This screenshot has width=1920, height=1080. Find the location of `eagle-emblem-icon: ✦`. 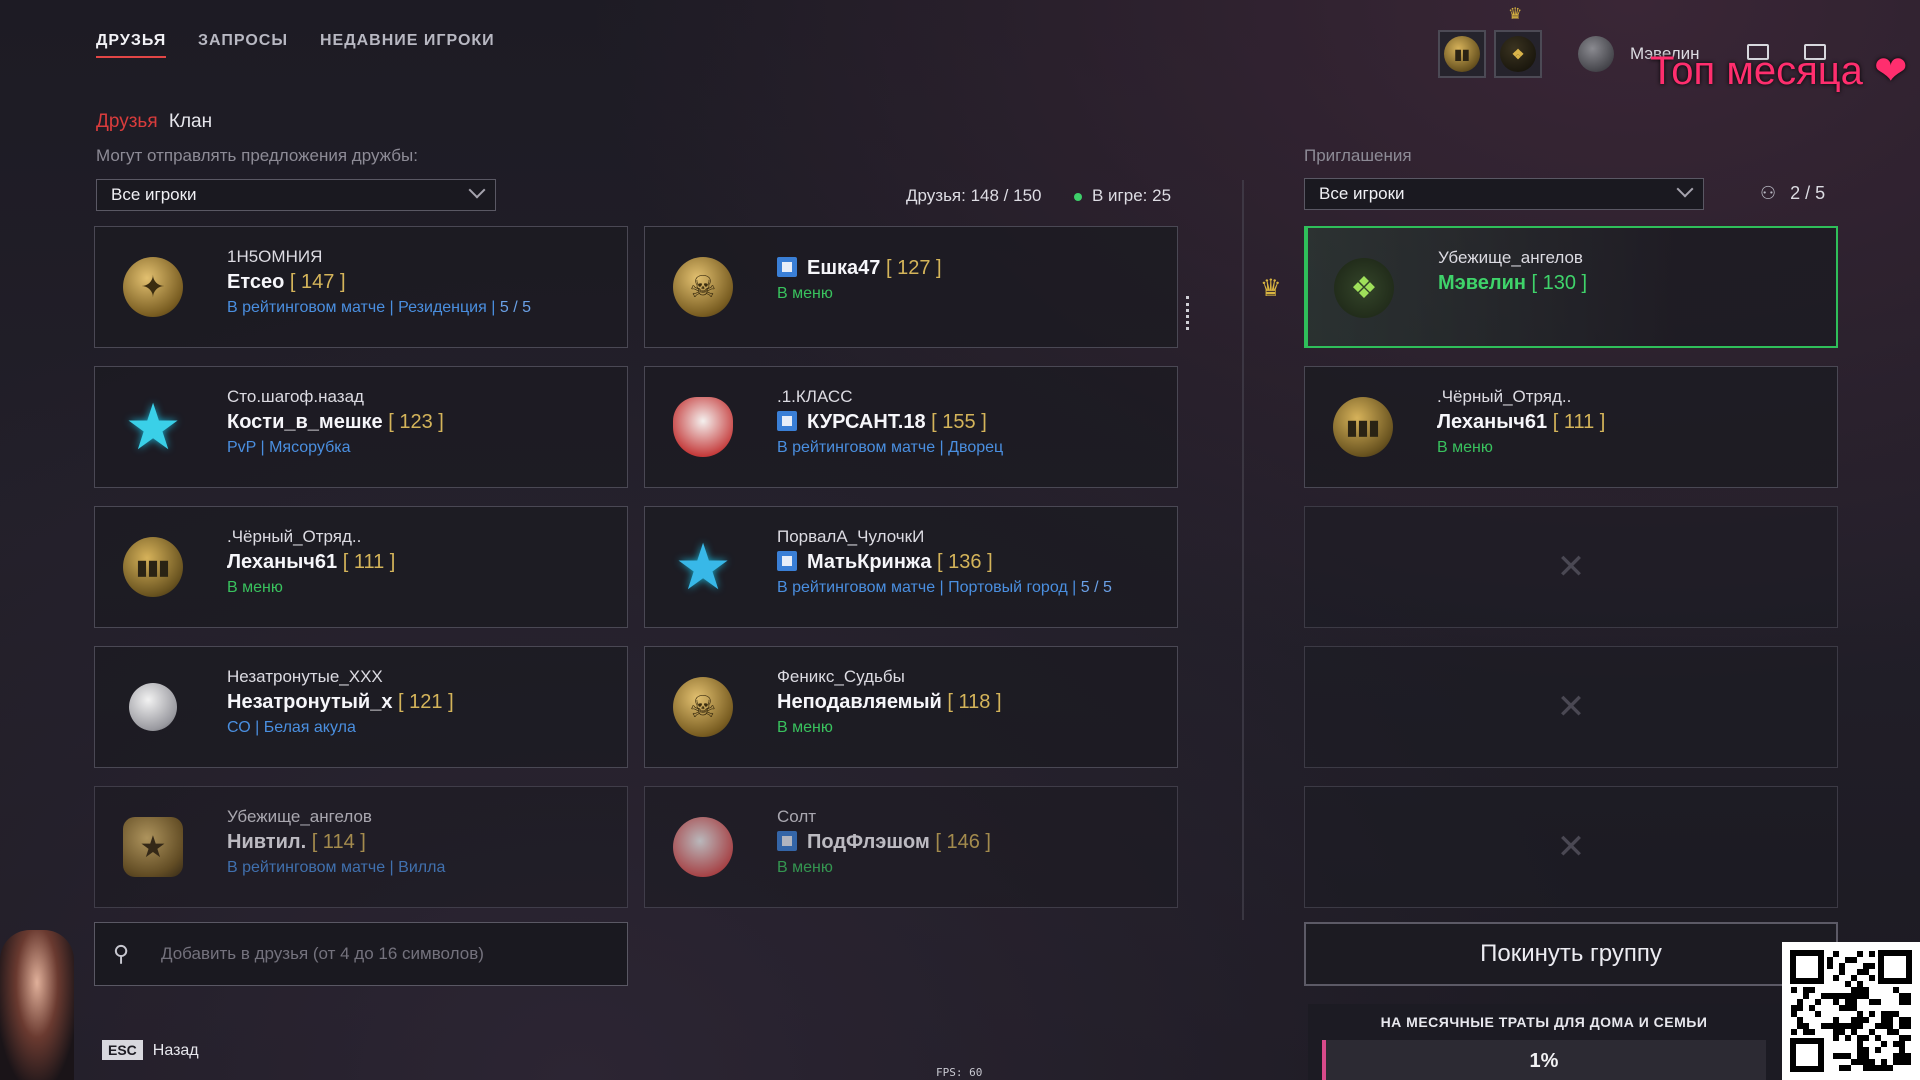

eagle-emblem-icon: ✦ is located at coordinates (153, 287).